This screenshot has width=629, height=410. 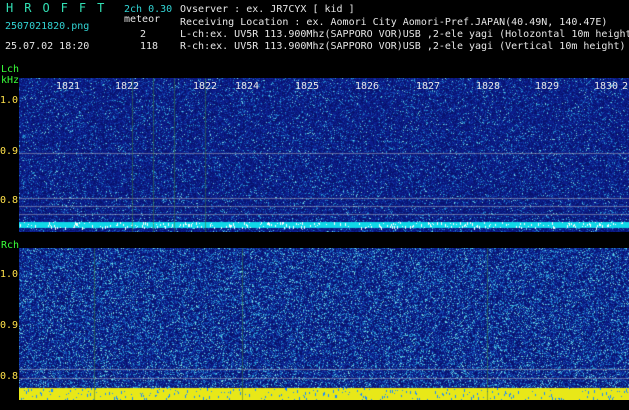 What do you see at coordinates (307, 86) in the screenshot?
I see `time-label: 1825` at bounding box center [307, 86].